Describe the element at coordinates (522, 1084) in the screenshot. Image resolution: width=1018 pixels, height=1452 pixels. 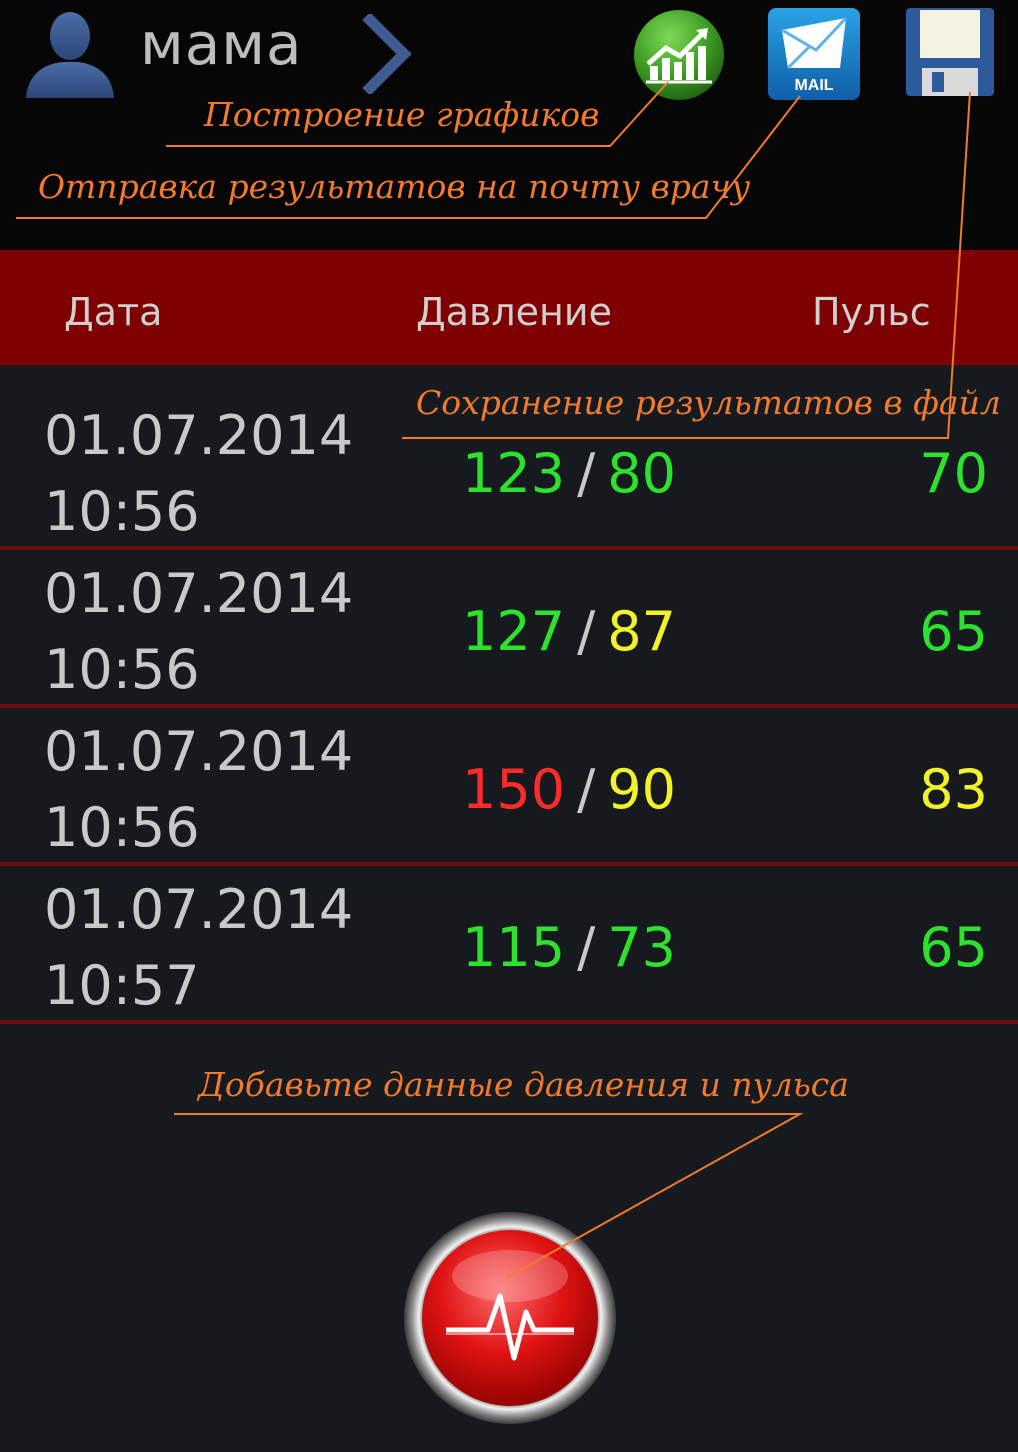
I see `annotation-add: Добавьте данные давления и пульса` at that location.